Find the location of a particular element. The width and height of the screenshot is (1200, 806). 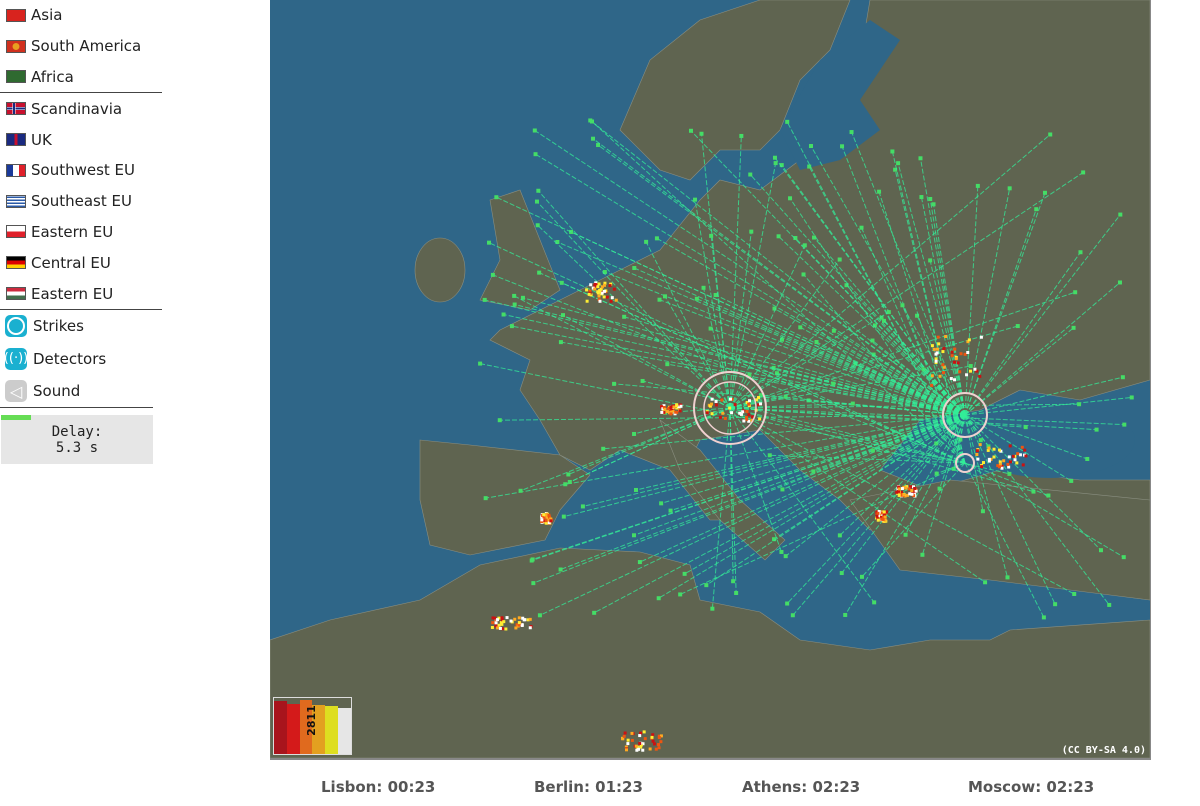

region-southwest-eu: Southwest EU is located at coordinates (82, 170).